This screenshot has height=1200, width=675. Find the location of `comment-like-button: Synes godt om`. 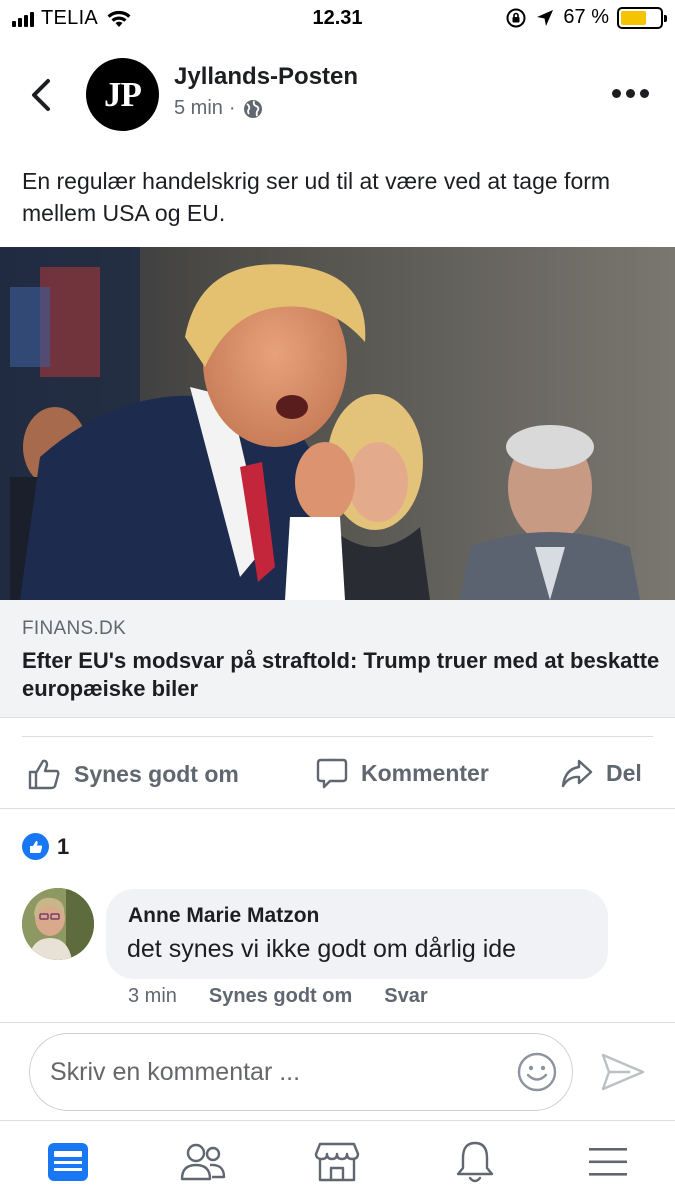

comment-like-button: Synes godt om is located at coordinates (280, 996).